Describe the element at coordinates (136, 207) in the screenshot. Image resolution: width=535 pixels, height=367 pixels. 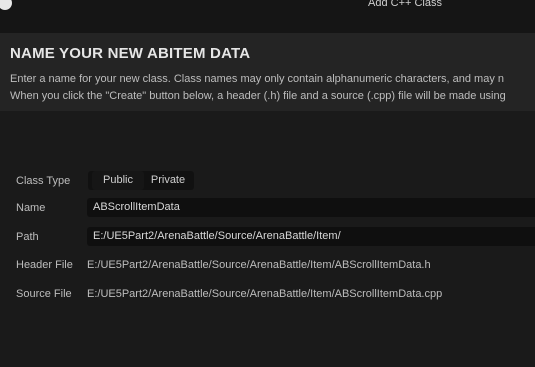
I see `name-input-value: ABScrollItemData` at that location.